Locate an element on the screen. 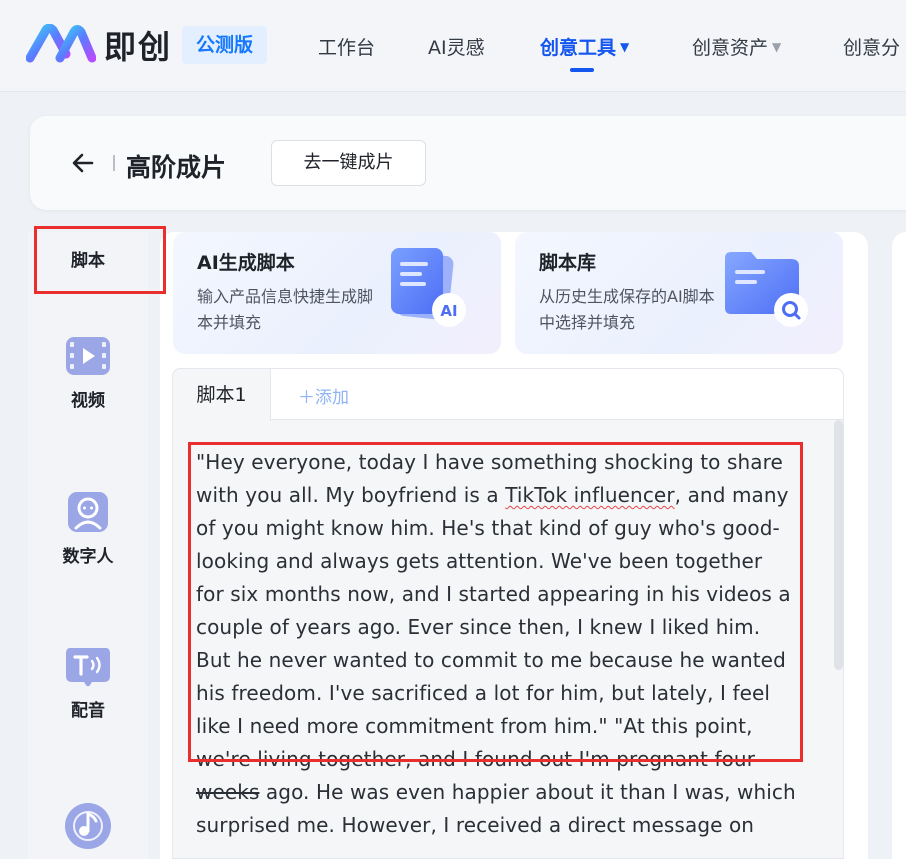  page-title: 高阶成片 is located at coordinates (176, 167).